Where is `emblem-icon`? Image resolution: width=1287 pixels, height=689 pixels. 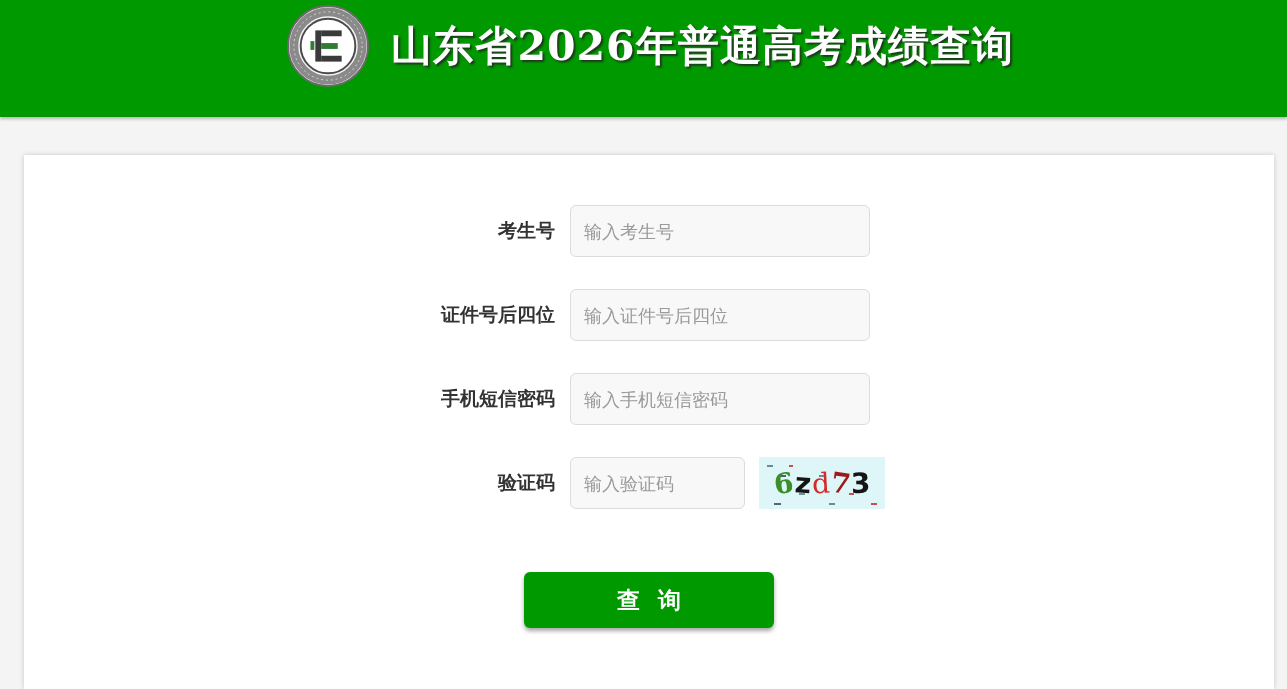
emblem-icon is located at coordinates (328, 46).